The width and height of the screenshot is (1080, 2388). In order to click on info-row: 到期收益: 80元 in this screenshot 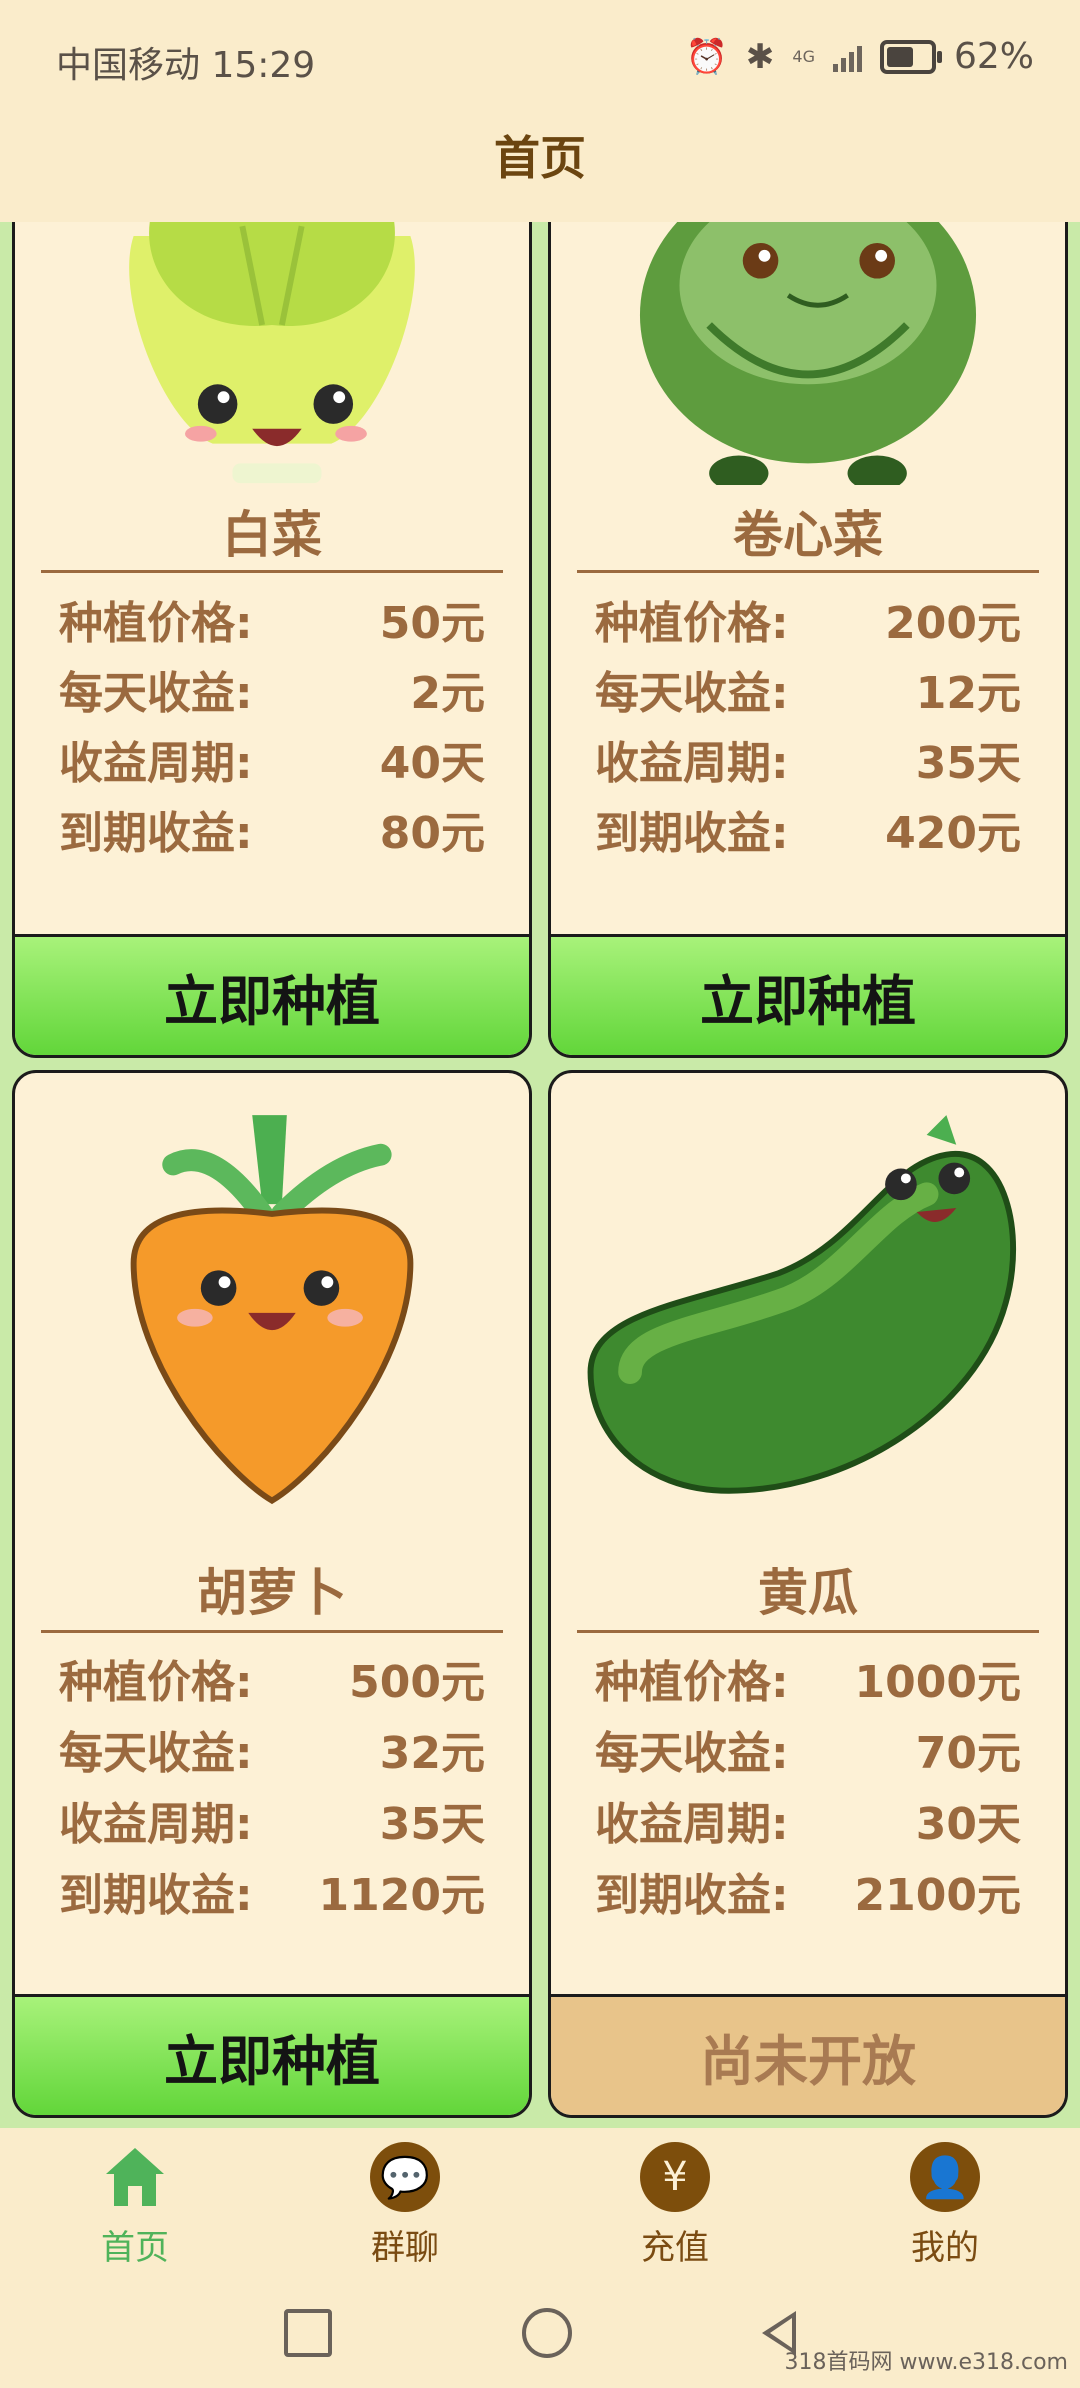, I will do `click(272, 833)`.